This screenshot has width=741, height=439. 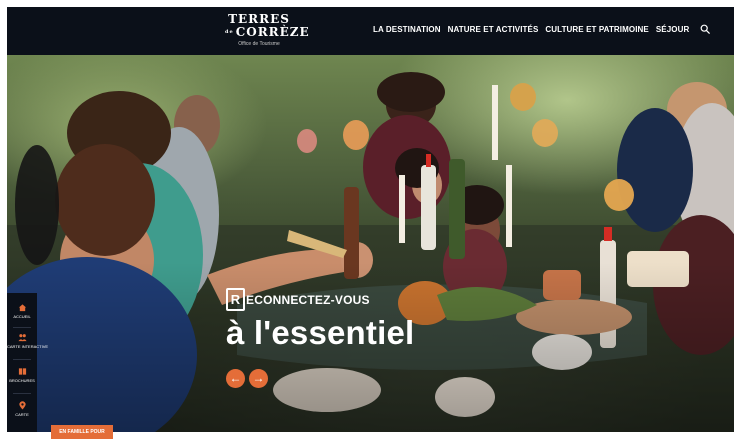 I want to click on nav-item-sejour: SÉJOUR, so click(x=673, y=29).